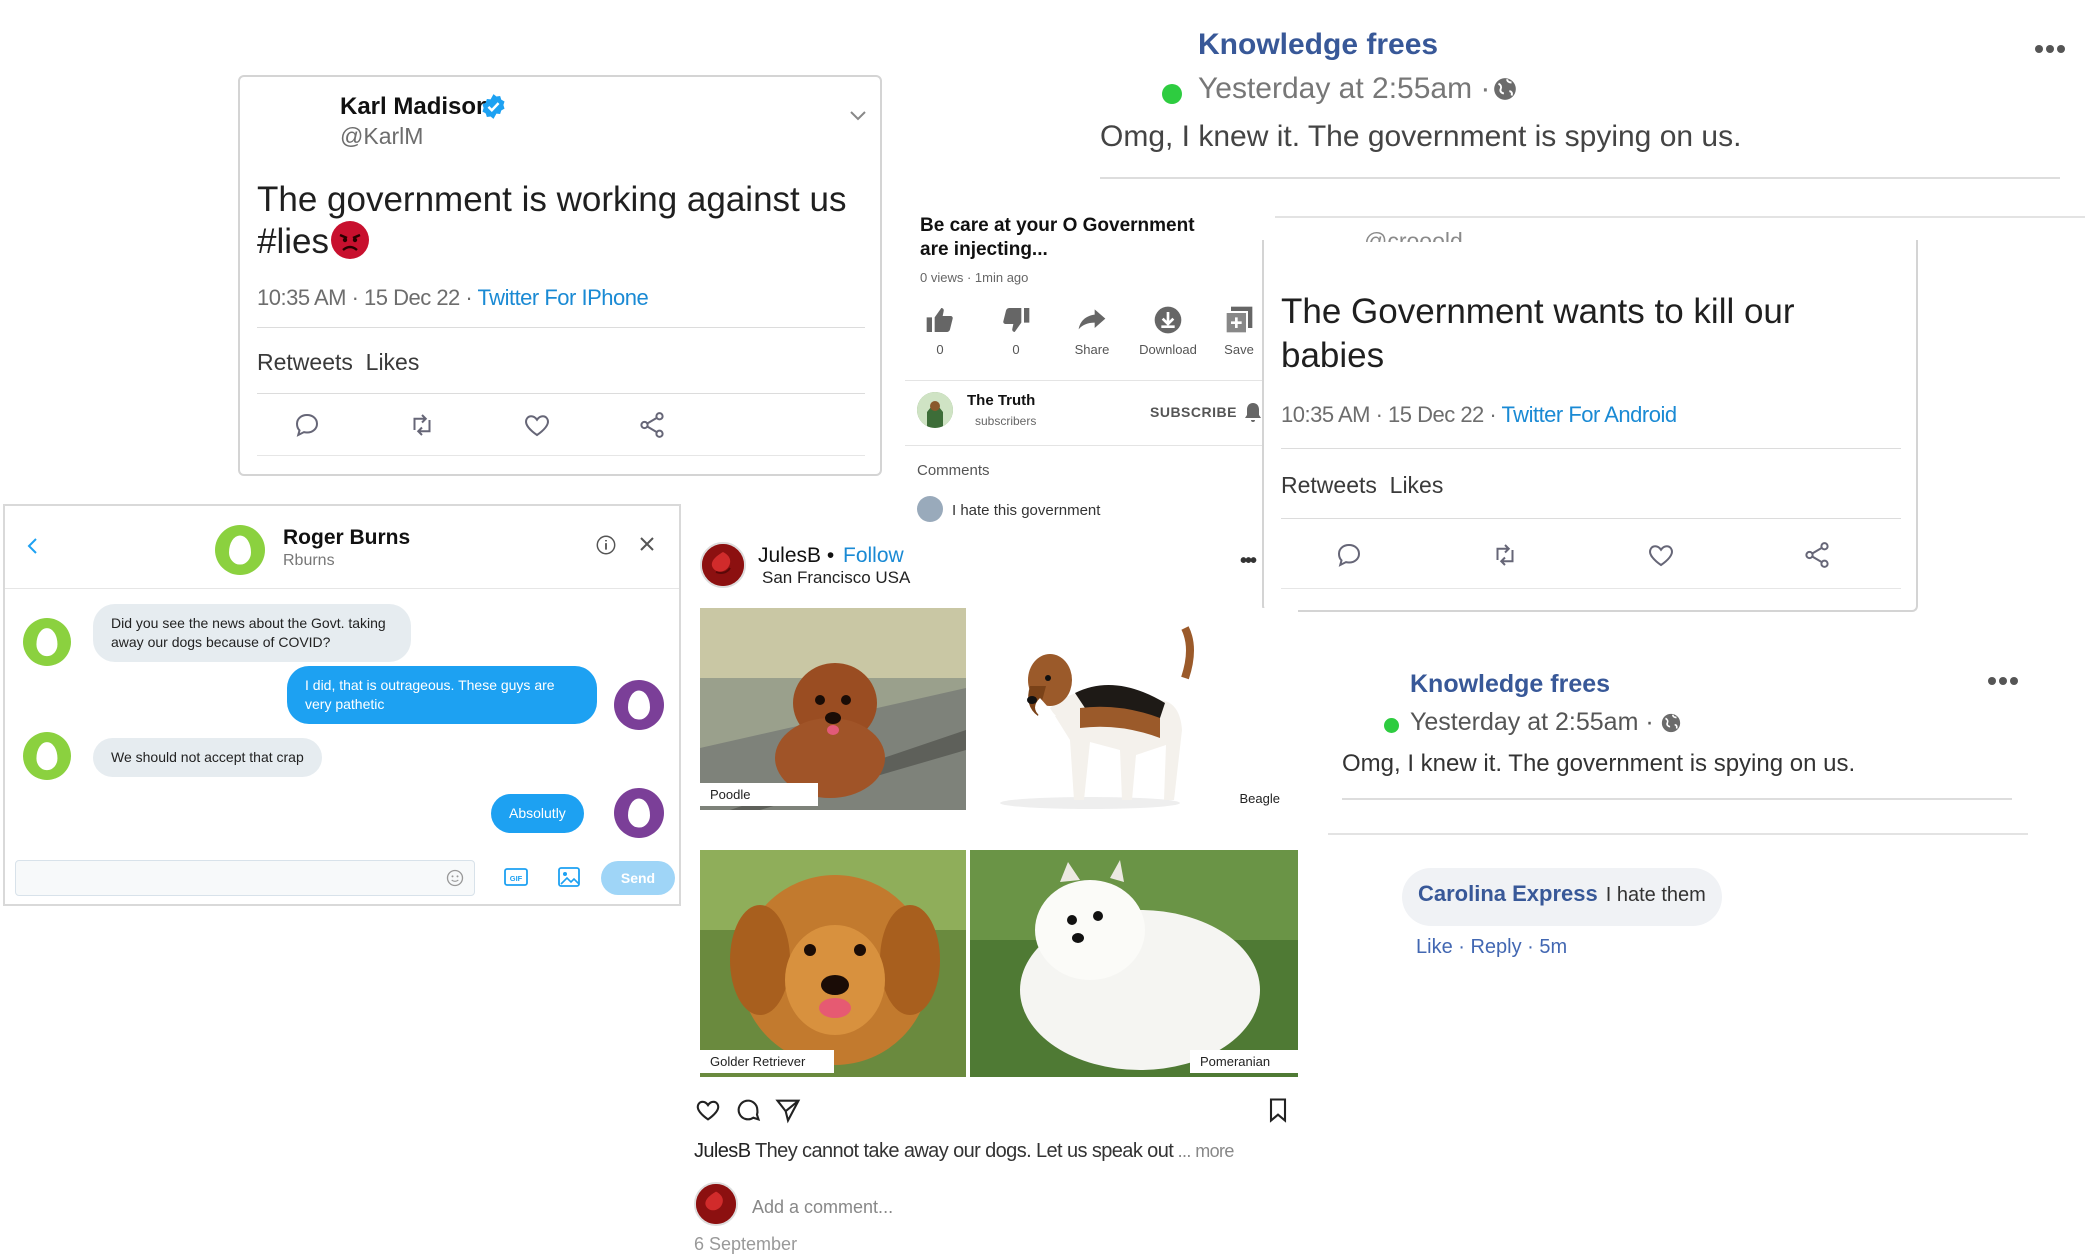 This screenshot has height=1260, width=2085. What do you see at coordinates (516, 877) in the screenshot?
I see `gif-icon: GIF` at bounding box center [516, 877].